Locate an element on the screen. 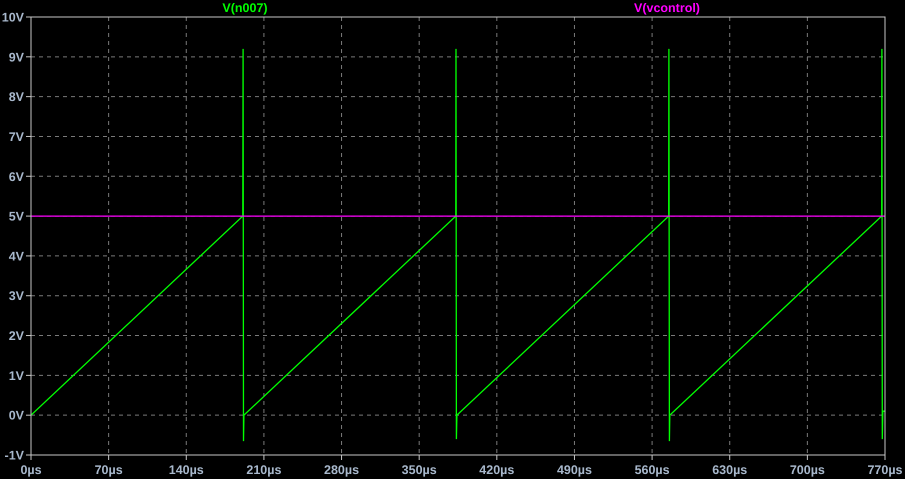 This screenshot has width=905, height=479. axis-tick-label: 70µs is located at coordinates (108, 470).